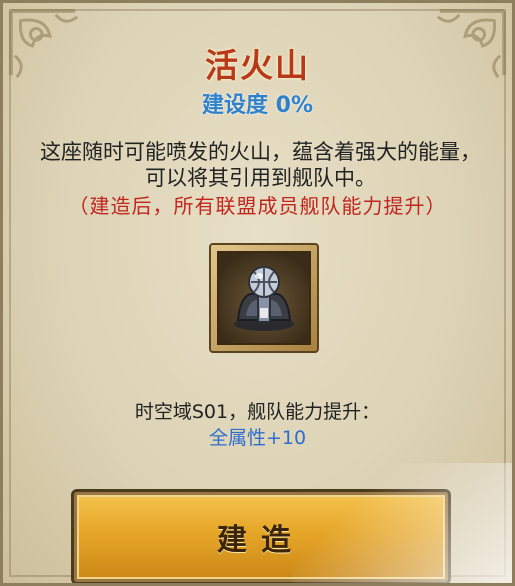 The width and height of the screenshot is (515, 586). I want to click on effect-location: 时空域S01，舰队能力提升：, so click(257, 412).